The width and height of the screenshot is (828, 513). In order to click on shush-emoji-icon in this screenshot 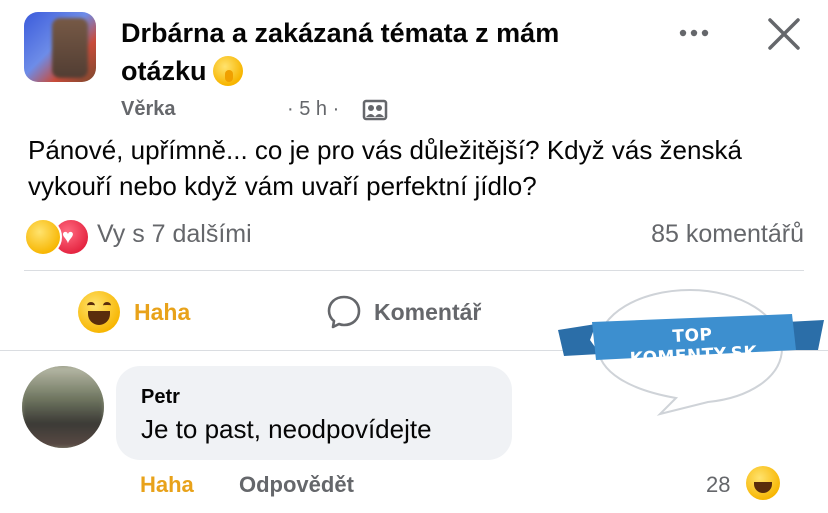, I will do `click(227, 71)`.